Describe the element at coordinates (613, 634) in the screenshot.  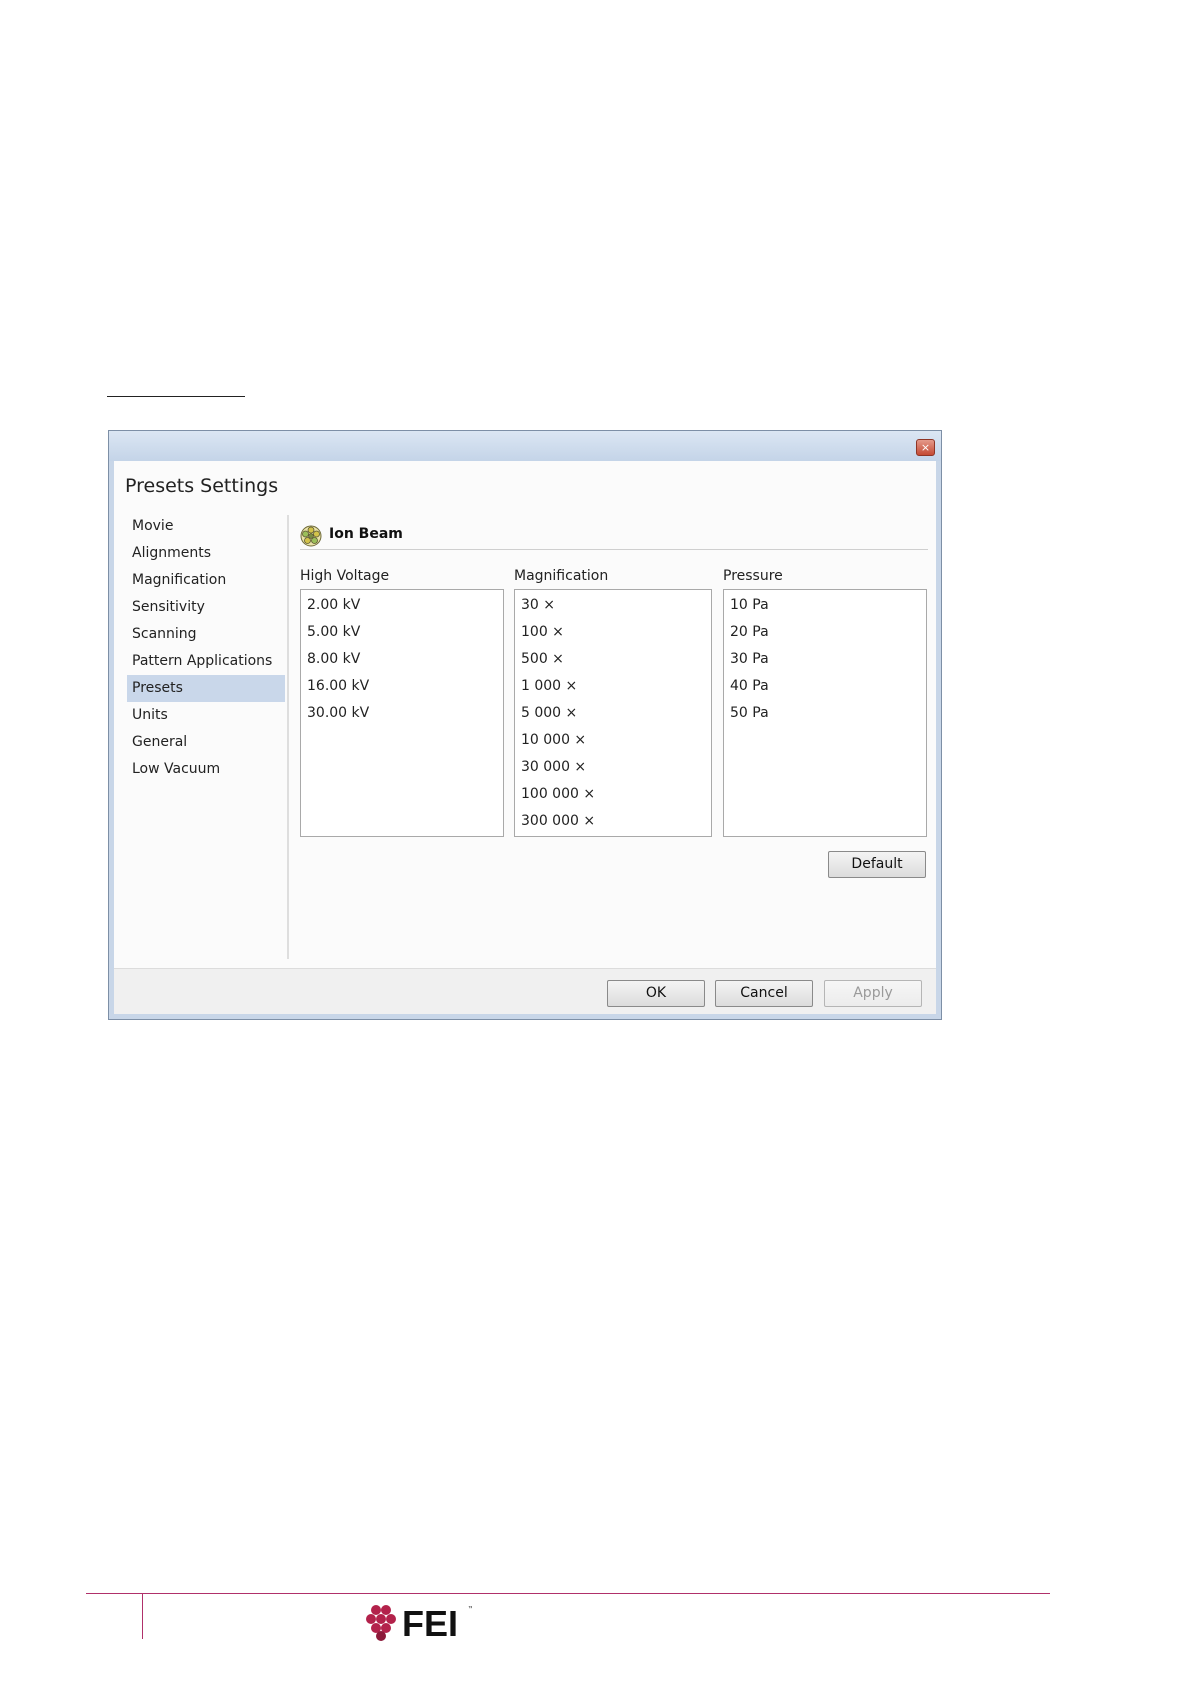
I see `list-item: 100 ×` at that location.